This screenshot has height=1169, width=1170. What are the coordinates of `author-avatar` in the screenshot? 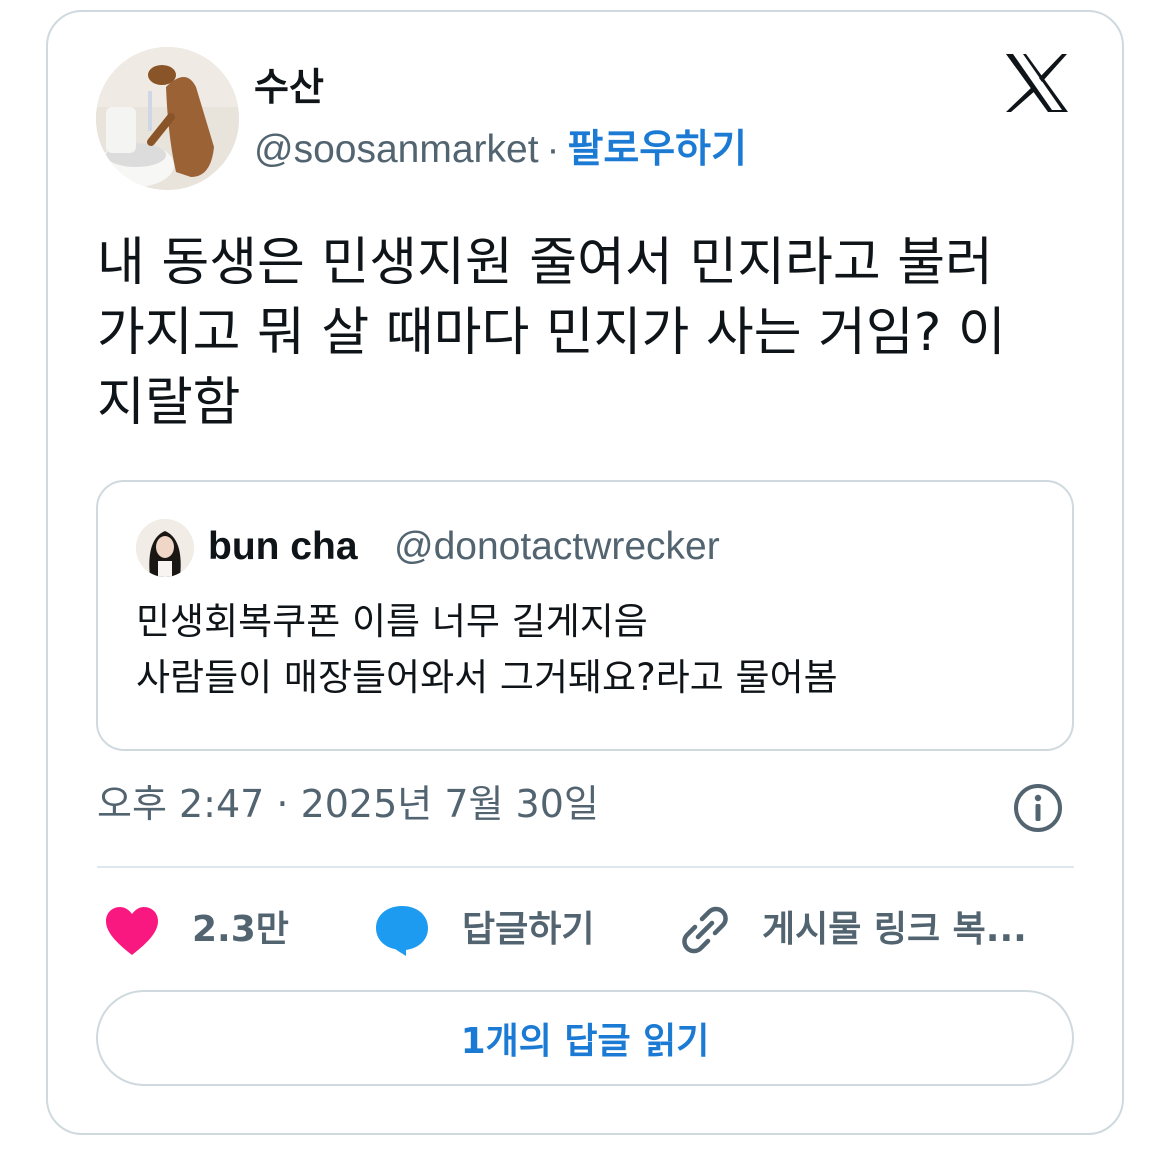 It's located at (167, 118).